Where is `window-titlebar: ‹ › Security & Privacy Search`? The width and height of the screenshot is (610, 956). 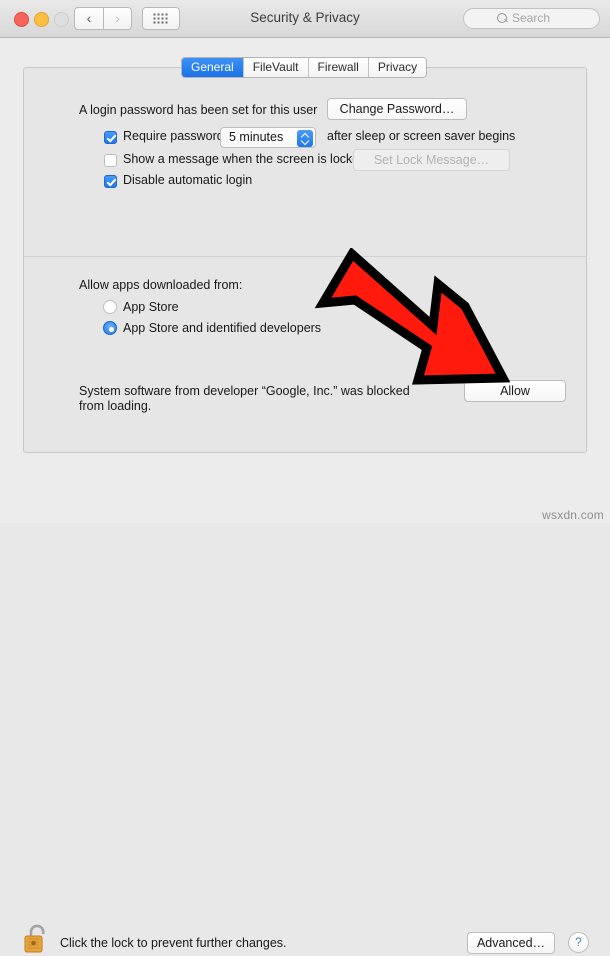
window-titlebar: ‹ › Security & Privacy Search is located at coordinates (305, 19).